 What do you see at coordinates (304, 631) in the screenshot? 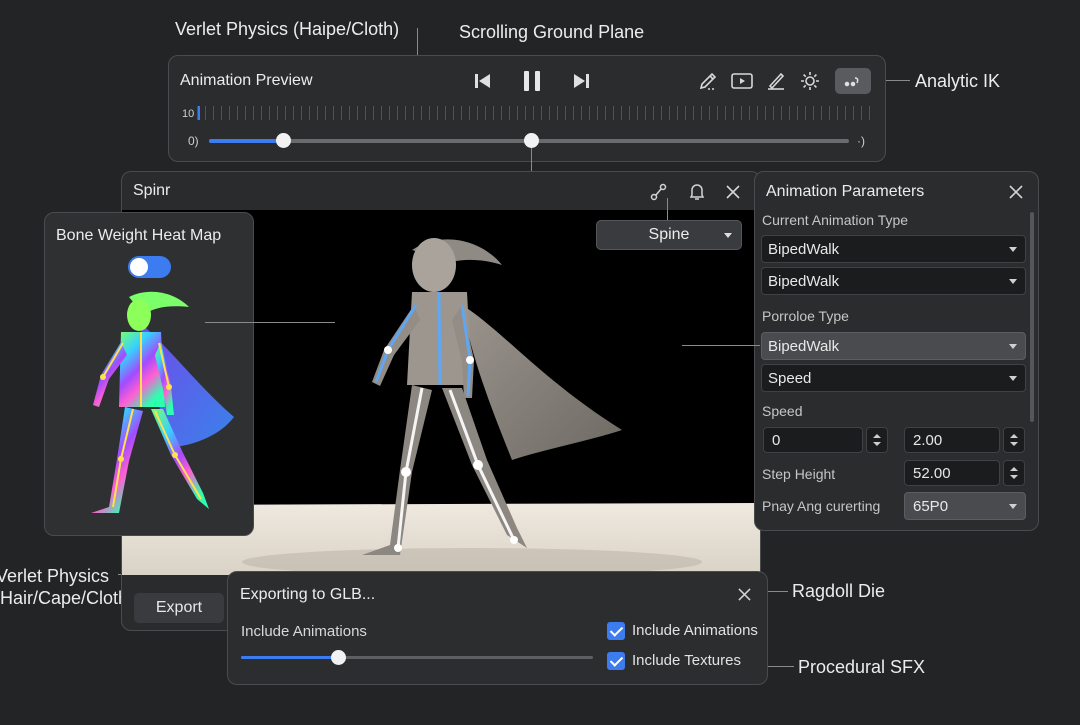
I see `export-slider-label: Include Animations` at bounding box center [304, 631].